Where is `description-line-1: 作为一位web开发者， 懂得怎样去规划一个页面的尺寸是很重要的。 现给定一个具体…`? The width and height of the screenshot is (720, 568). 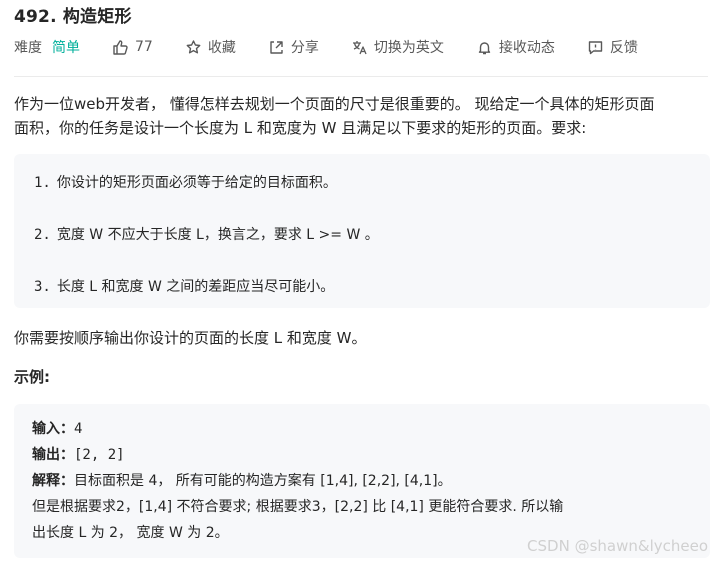 description-line-1: 作为一位web开发者， 懂得怎样去规划一个页面的尺寸是很重要的。 现给定一个具体… is located at coordinates (334, 104).